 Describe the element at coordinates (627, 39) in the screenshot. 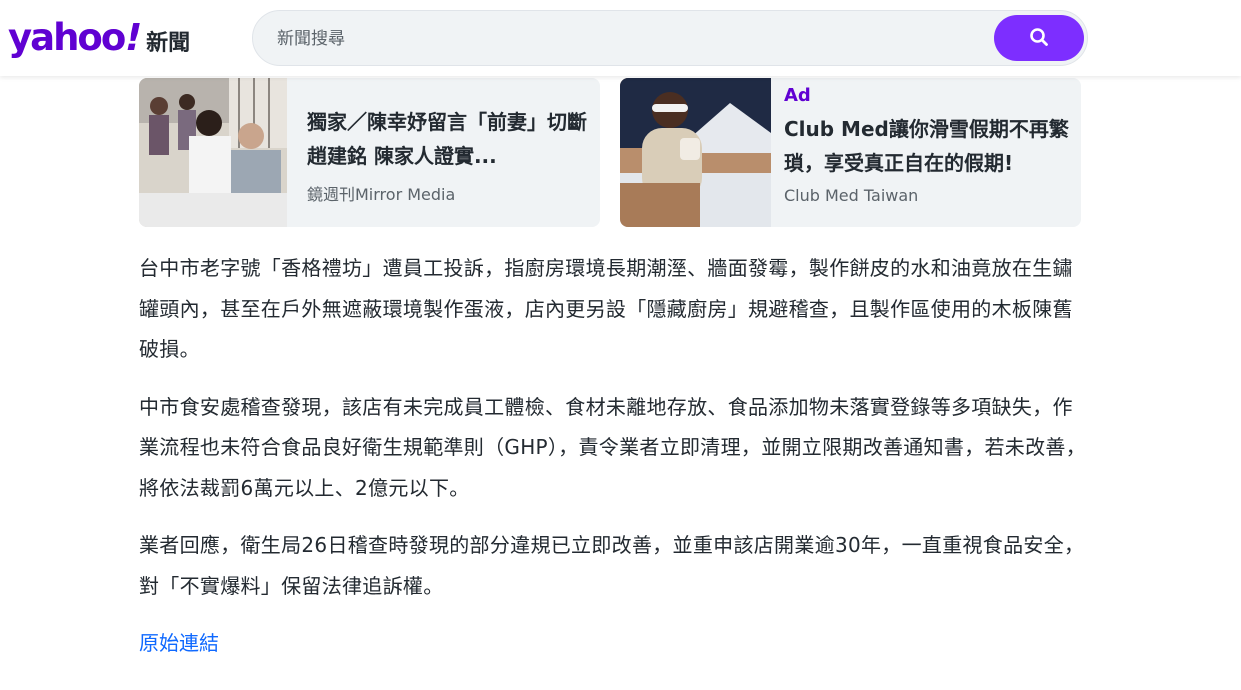

I see `search-input` at that location.